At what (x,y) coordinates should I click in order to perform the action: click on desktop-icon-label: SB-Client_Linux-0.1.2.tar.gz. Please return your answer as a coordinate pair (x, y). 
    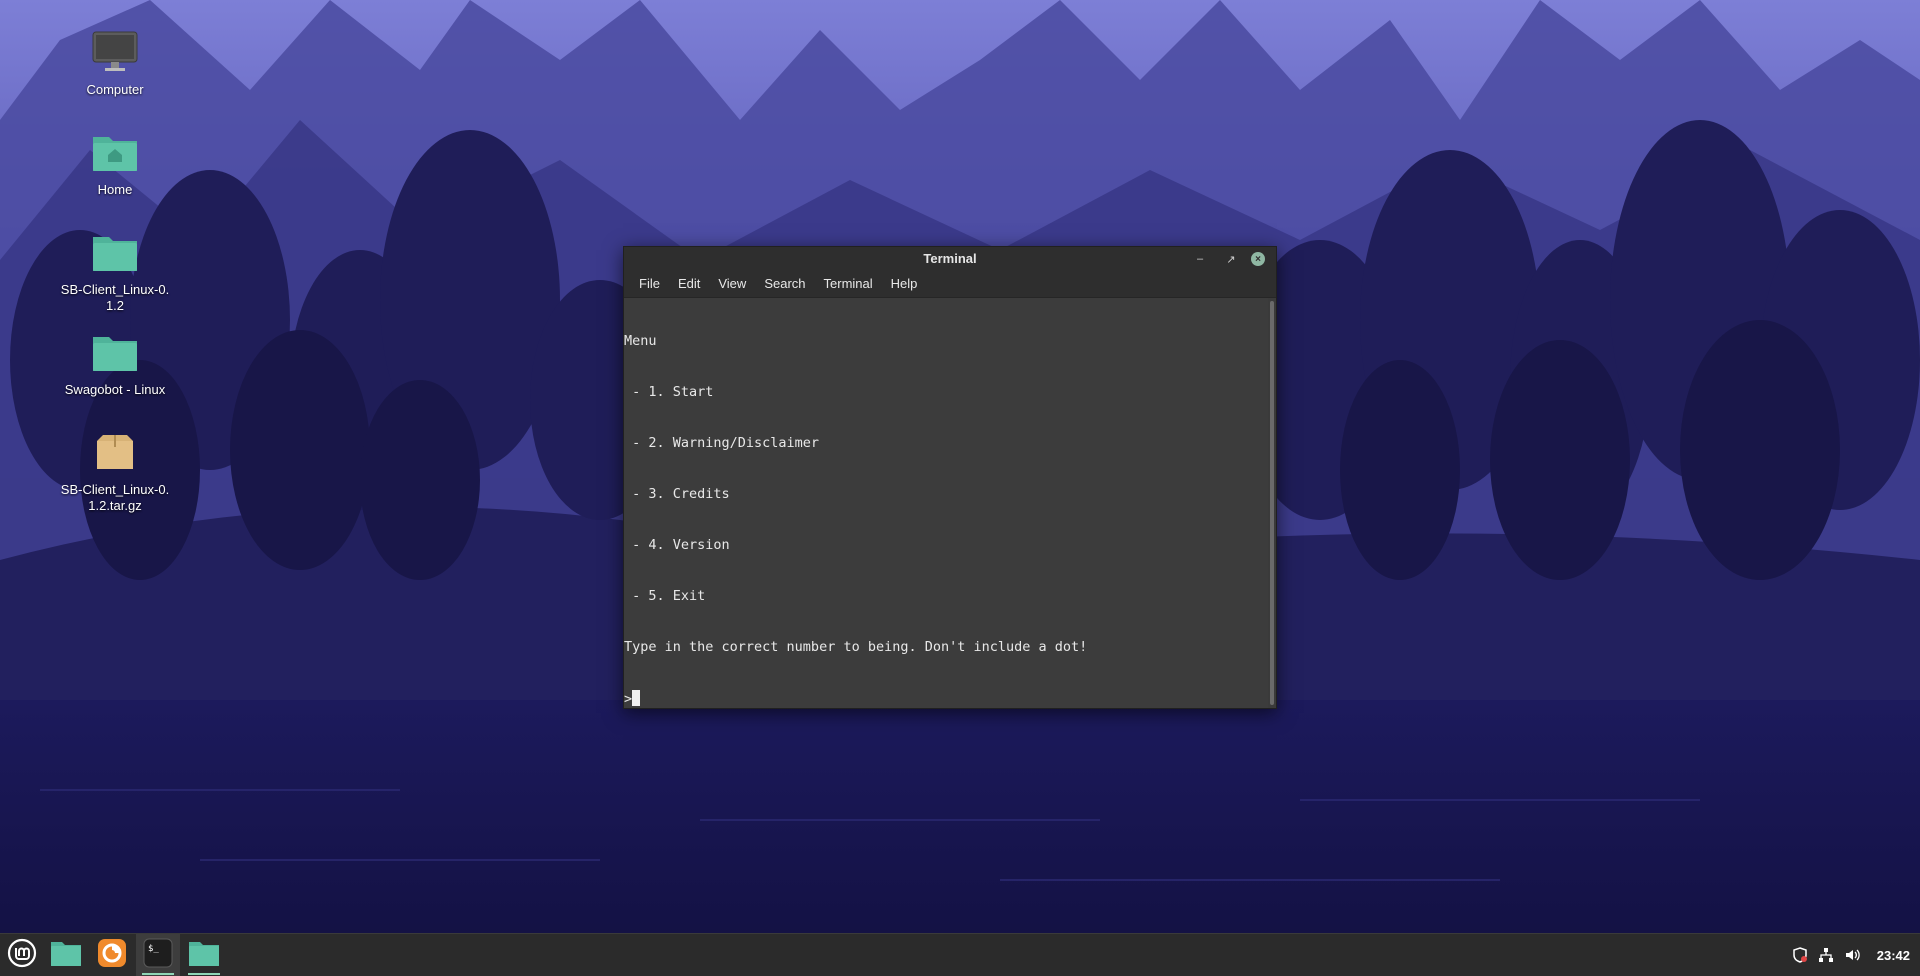
    Looking at the image, I should click on (115, 497).